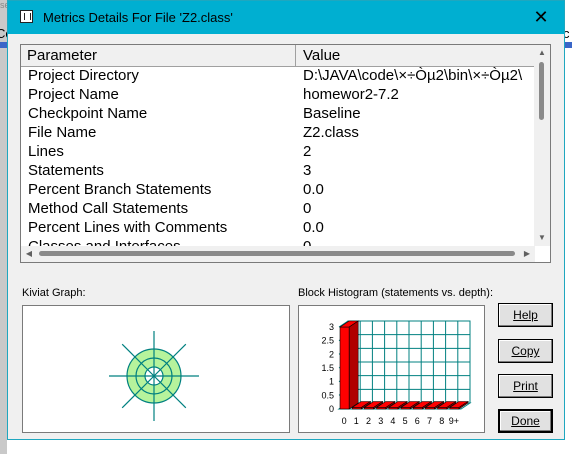 The image size is (572, 454). I want to click on histogram-x-tick-label: 5, so click(405, 421).